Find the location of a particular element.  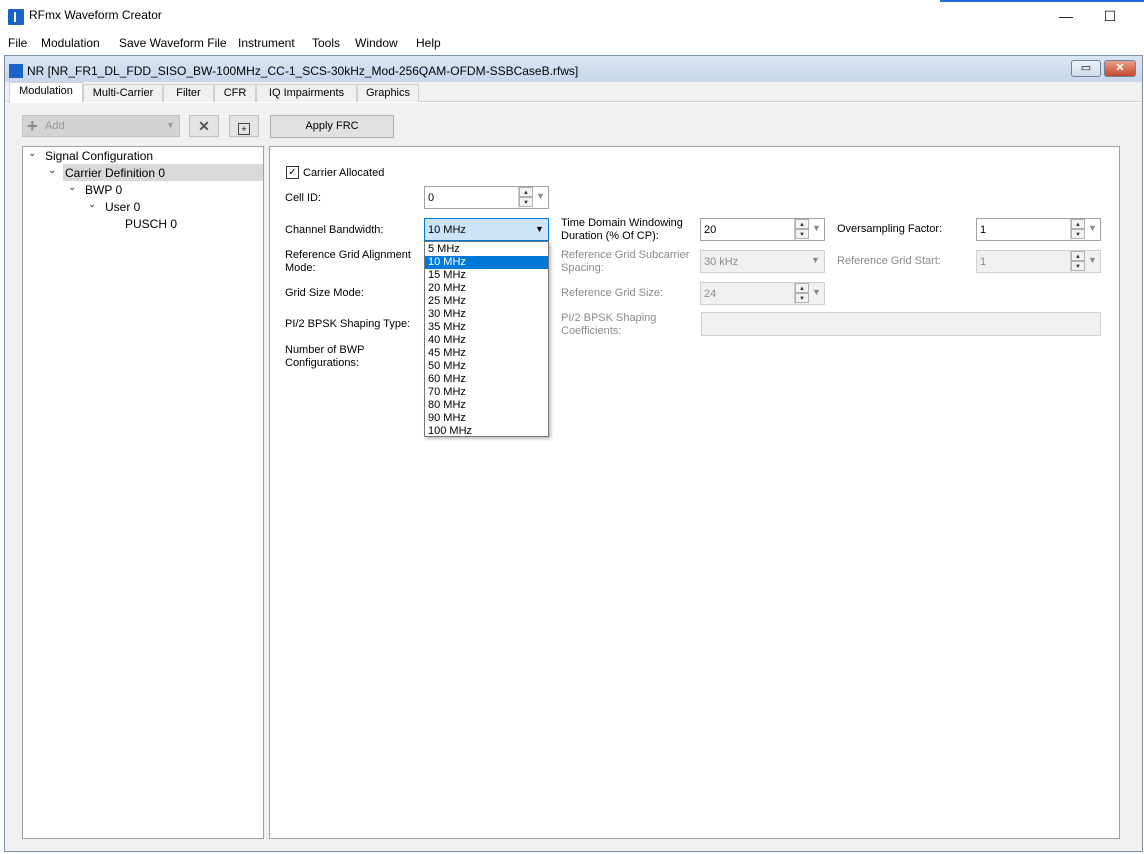

channel-bandwidth-option: 90 MHz is located at coordinates (486, 418).